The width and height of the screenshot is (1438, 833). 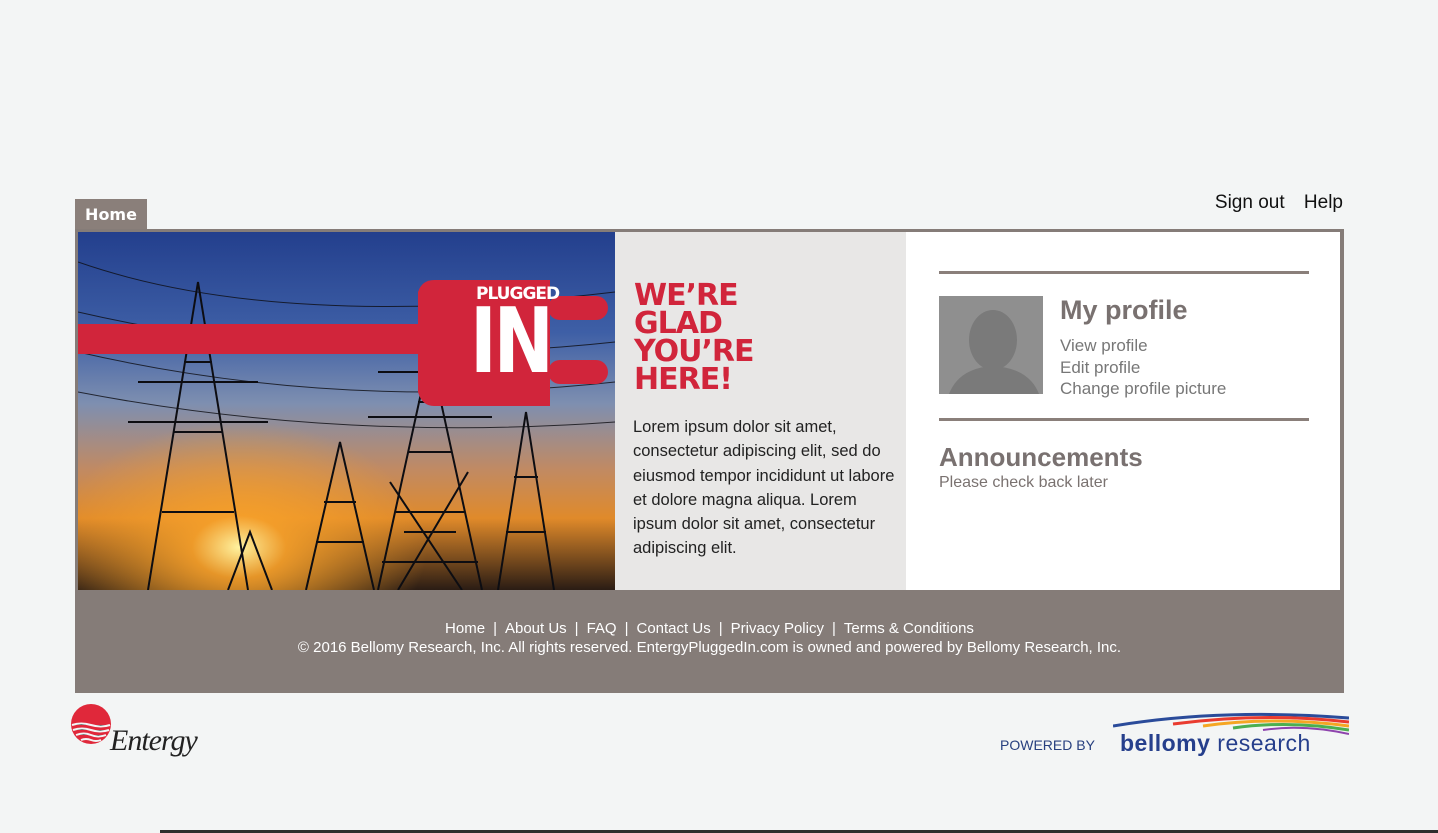 I want to click on top-links: Sign out Help, so click(x=1272, y=203).